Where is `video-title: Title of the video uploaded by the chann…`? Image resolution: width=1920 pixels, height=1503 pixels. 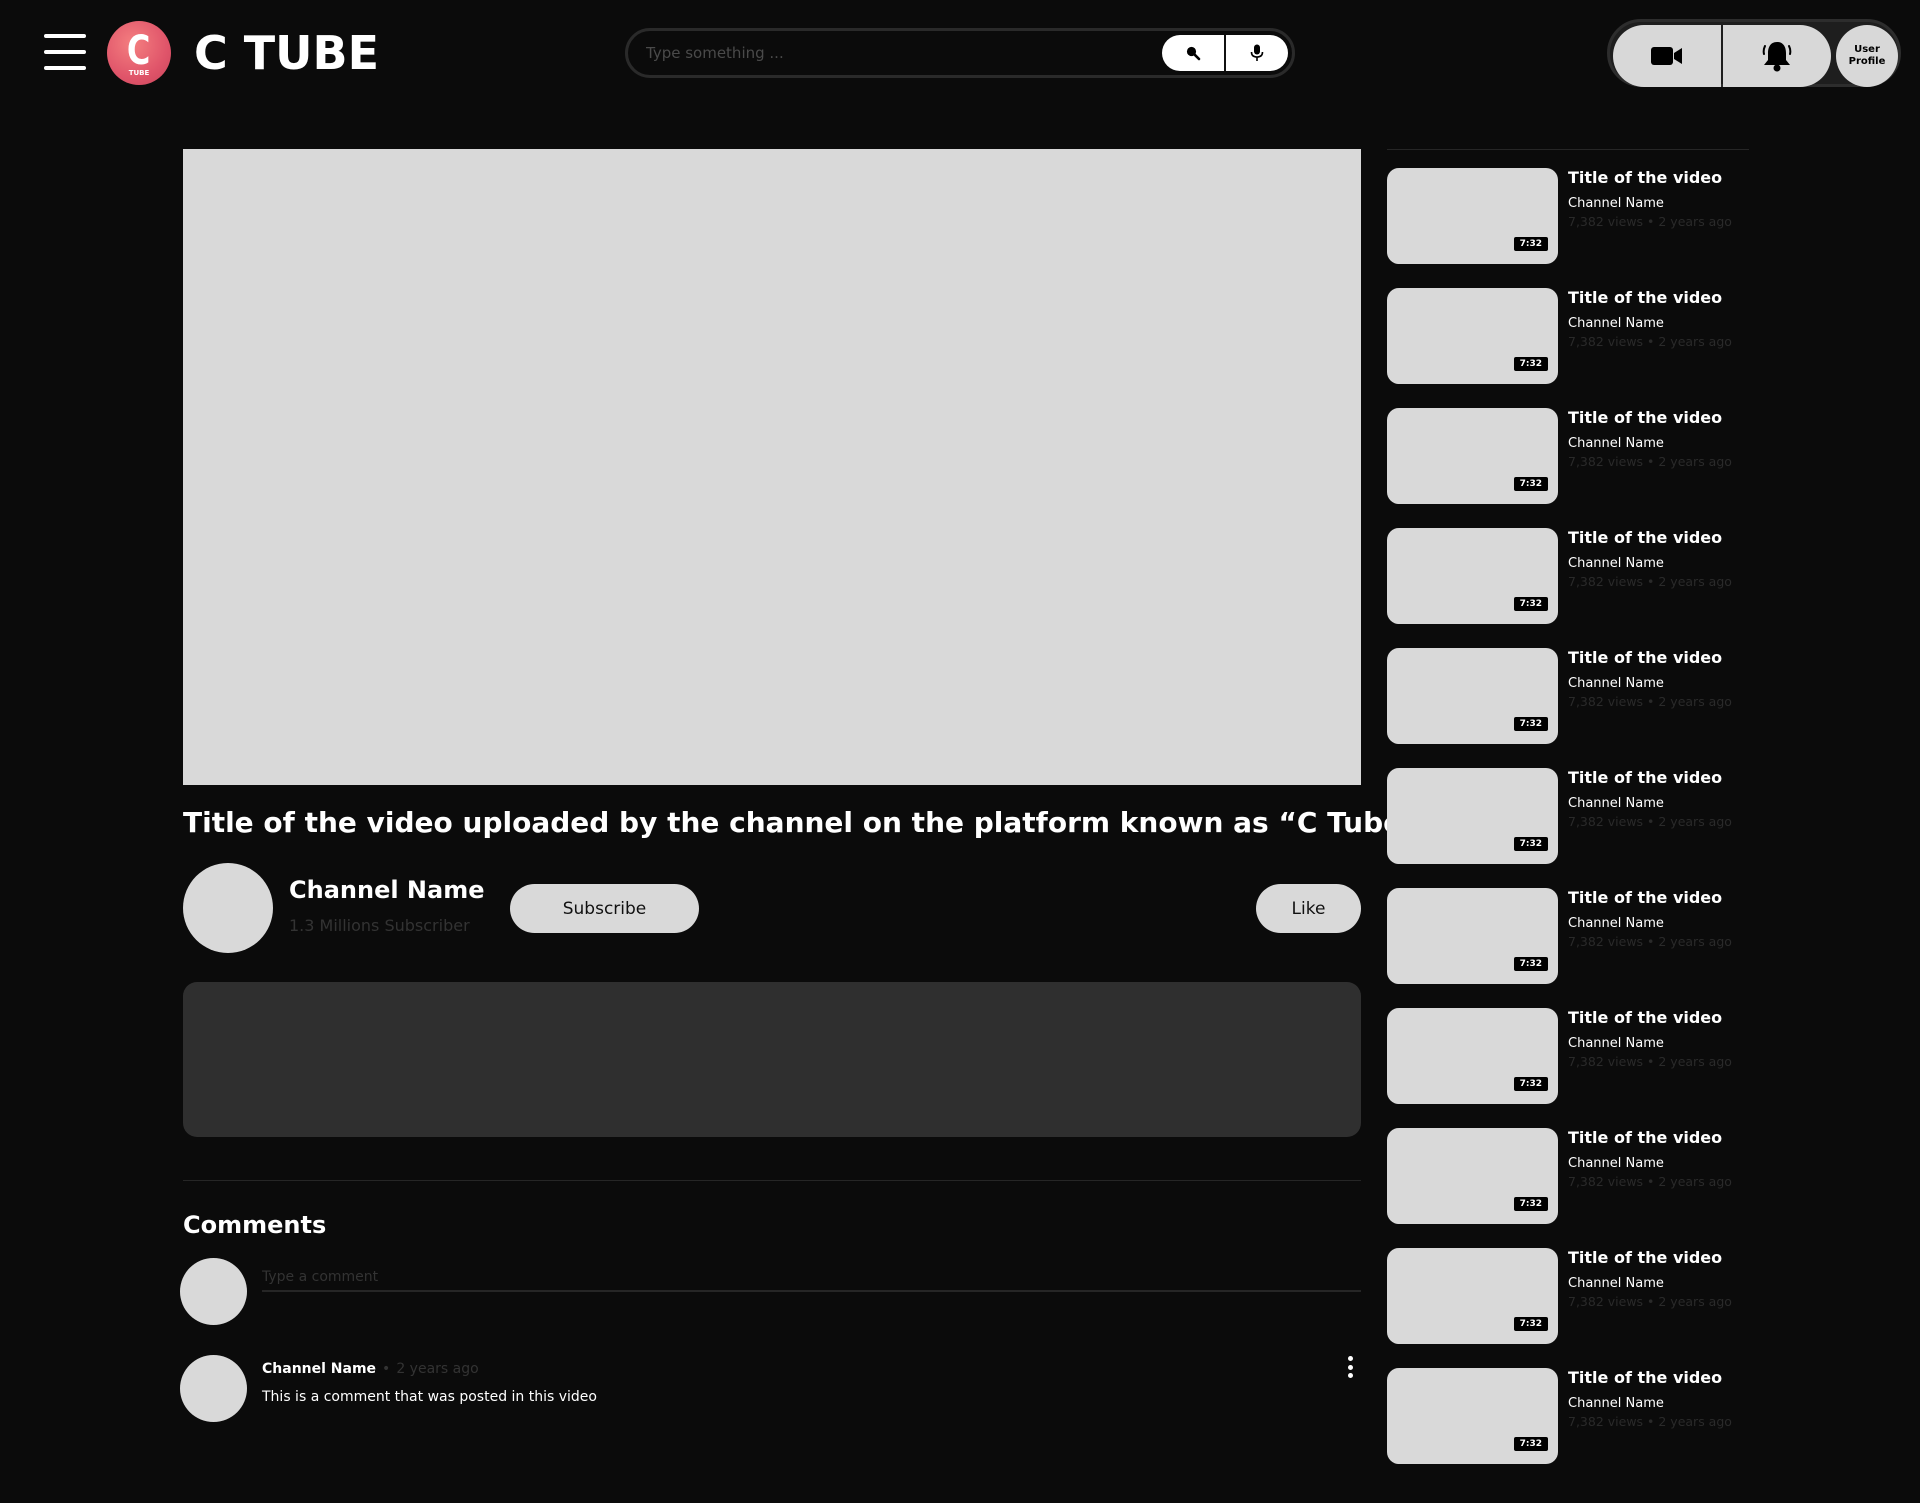 video-title: Title of the video uploaded by the chann… is located at coordinates (802, 822).